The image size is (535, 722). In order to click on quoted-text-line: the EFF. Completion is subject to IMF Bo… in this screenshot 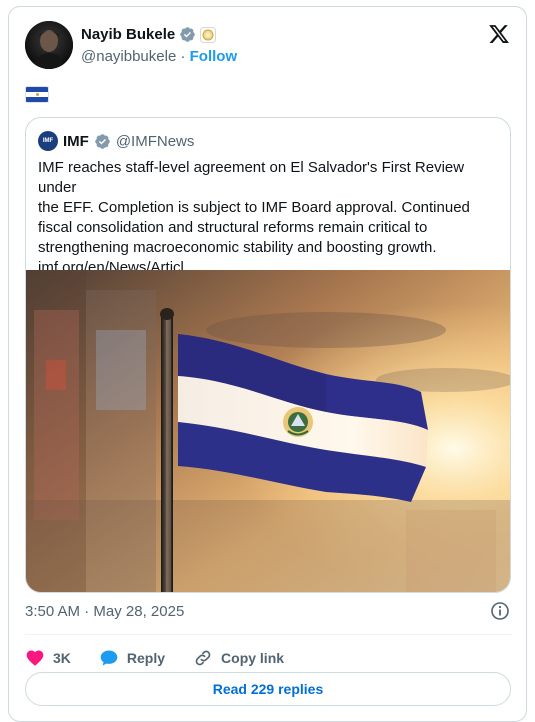, I will do `click(254, 207)`.